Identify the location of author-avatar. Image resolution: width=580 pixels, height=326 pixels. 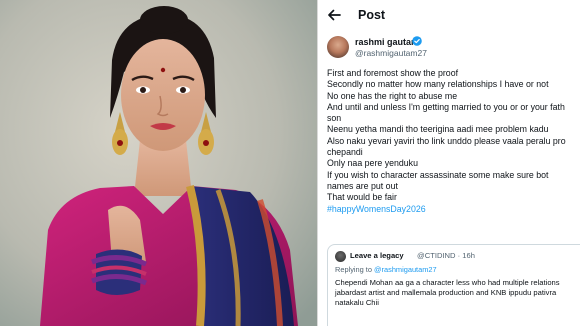
(338, 47).